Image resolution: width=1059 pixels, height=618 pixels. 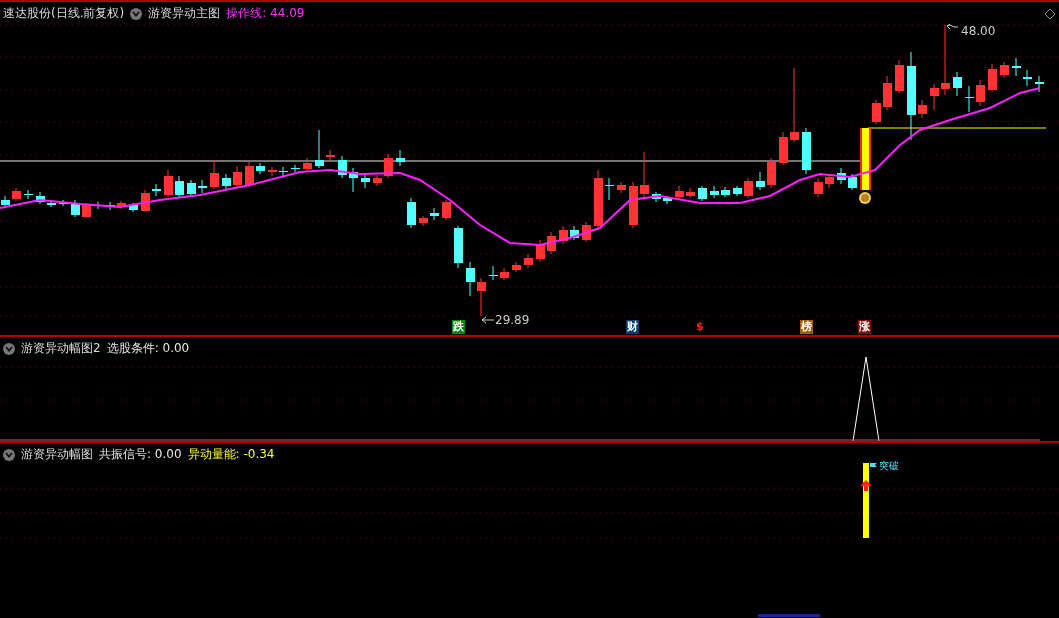 What do you see at coordinates (865, 198) in the screenshot?
I see `coin-icon` at bounding box center [865, 198].